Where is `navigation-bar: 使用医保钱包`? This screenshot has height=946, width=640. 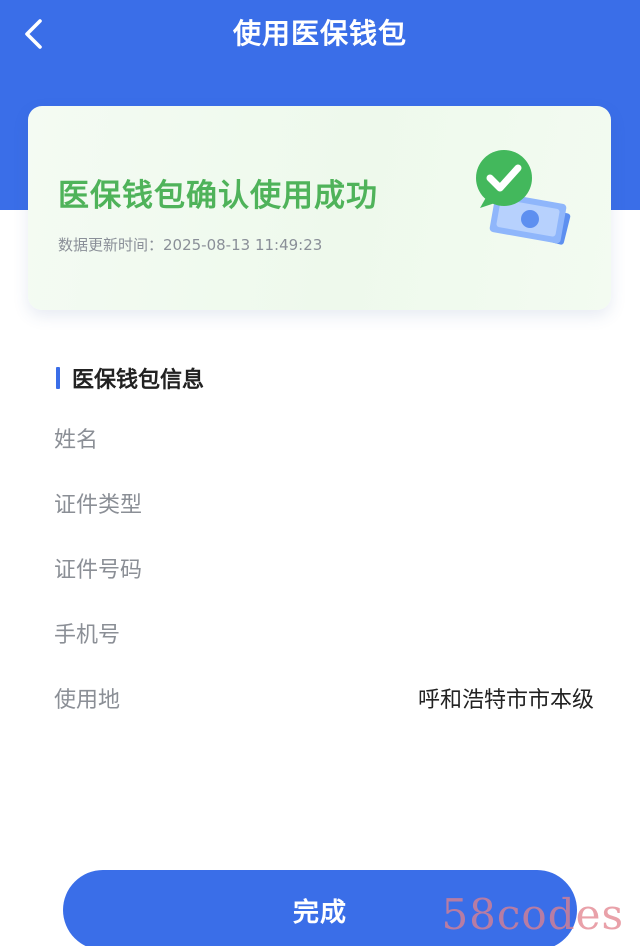 navigation-bar: 使用医保钱包 is located at coordinates (320, 33).